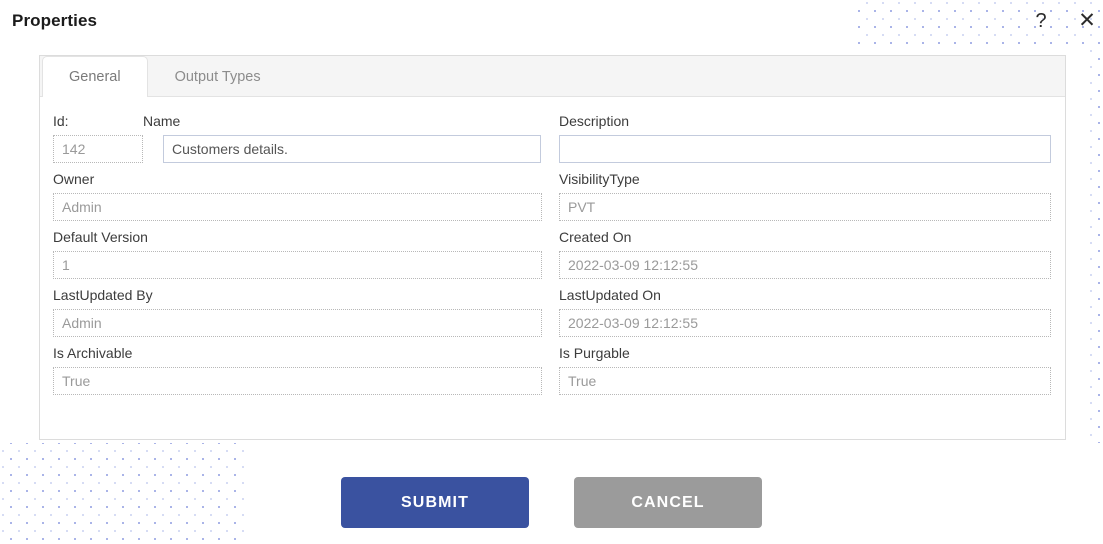 The height and width of the screenshot is (544, 1103). What do you see at coordinates (599, 179) in the screenshot?
I see `field-visibility-type-label: VisibilityType` at bounding box center [599, 179].